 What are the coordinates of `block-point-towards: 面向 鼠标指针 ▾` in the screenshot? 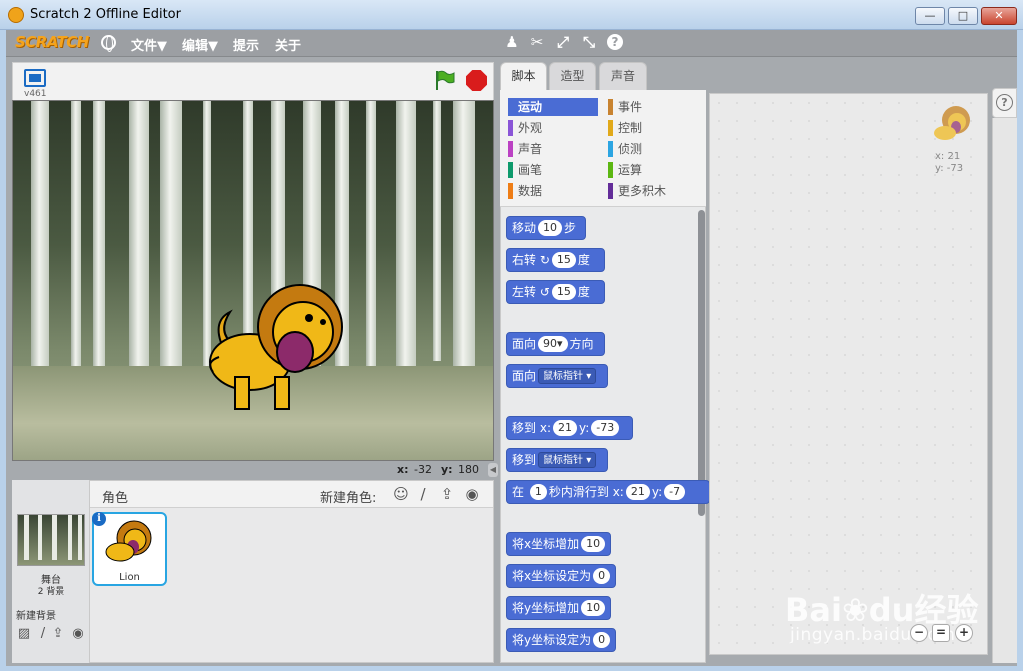 It's located at (557, 376).